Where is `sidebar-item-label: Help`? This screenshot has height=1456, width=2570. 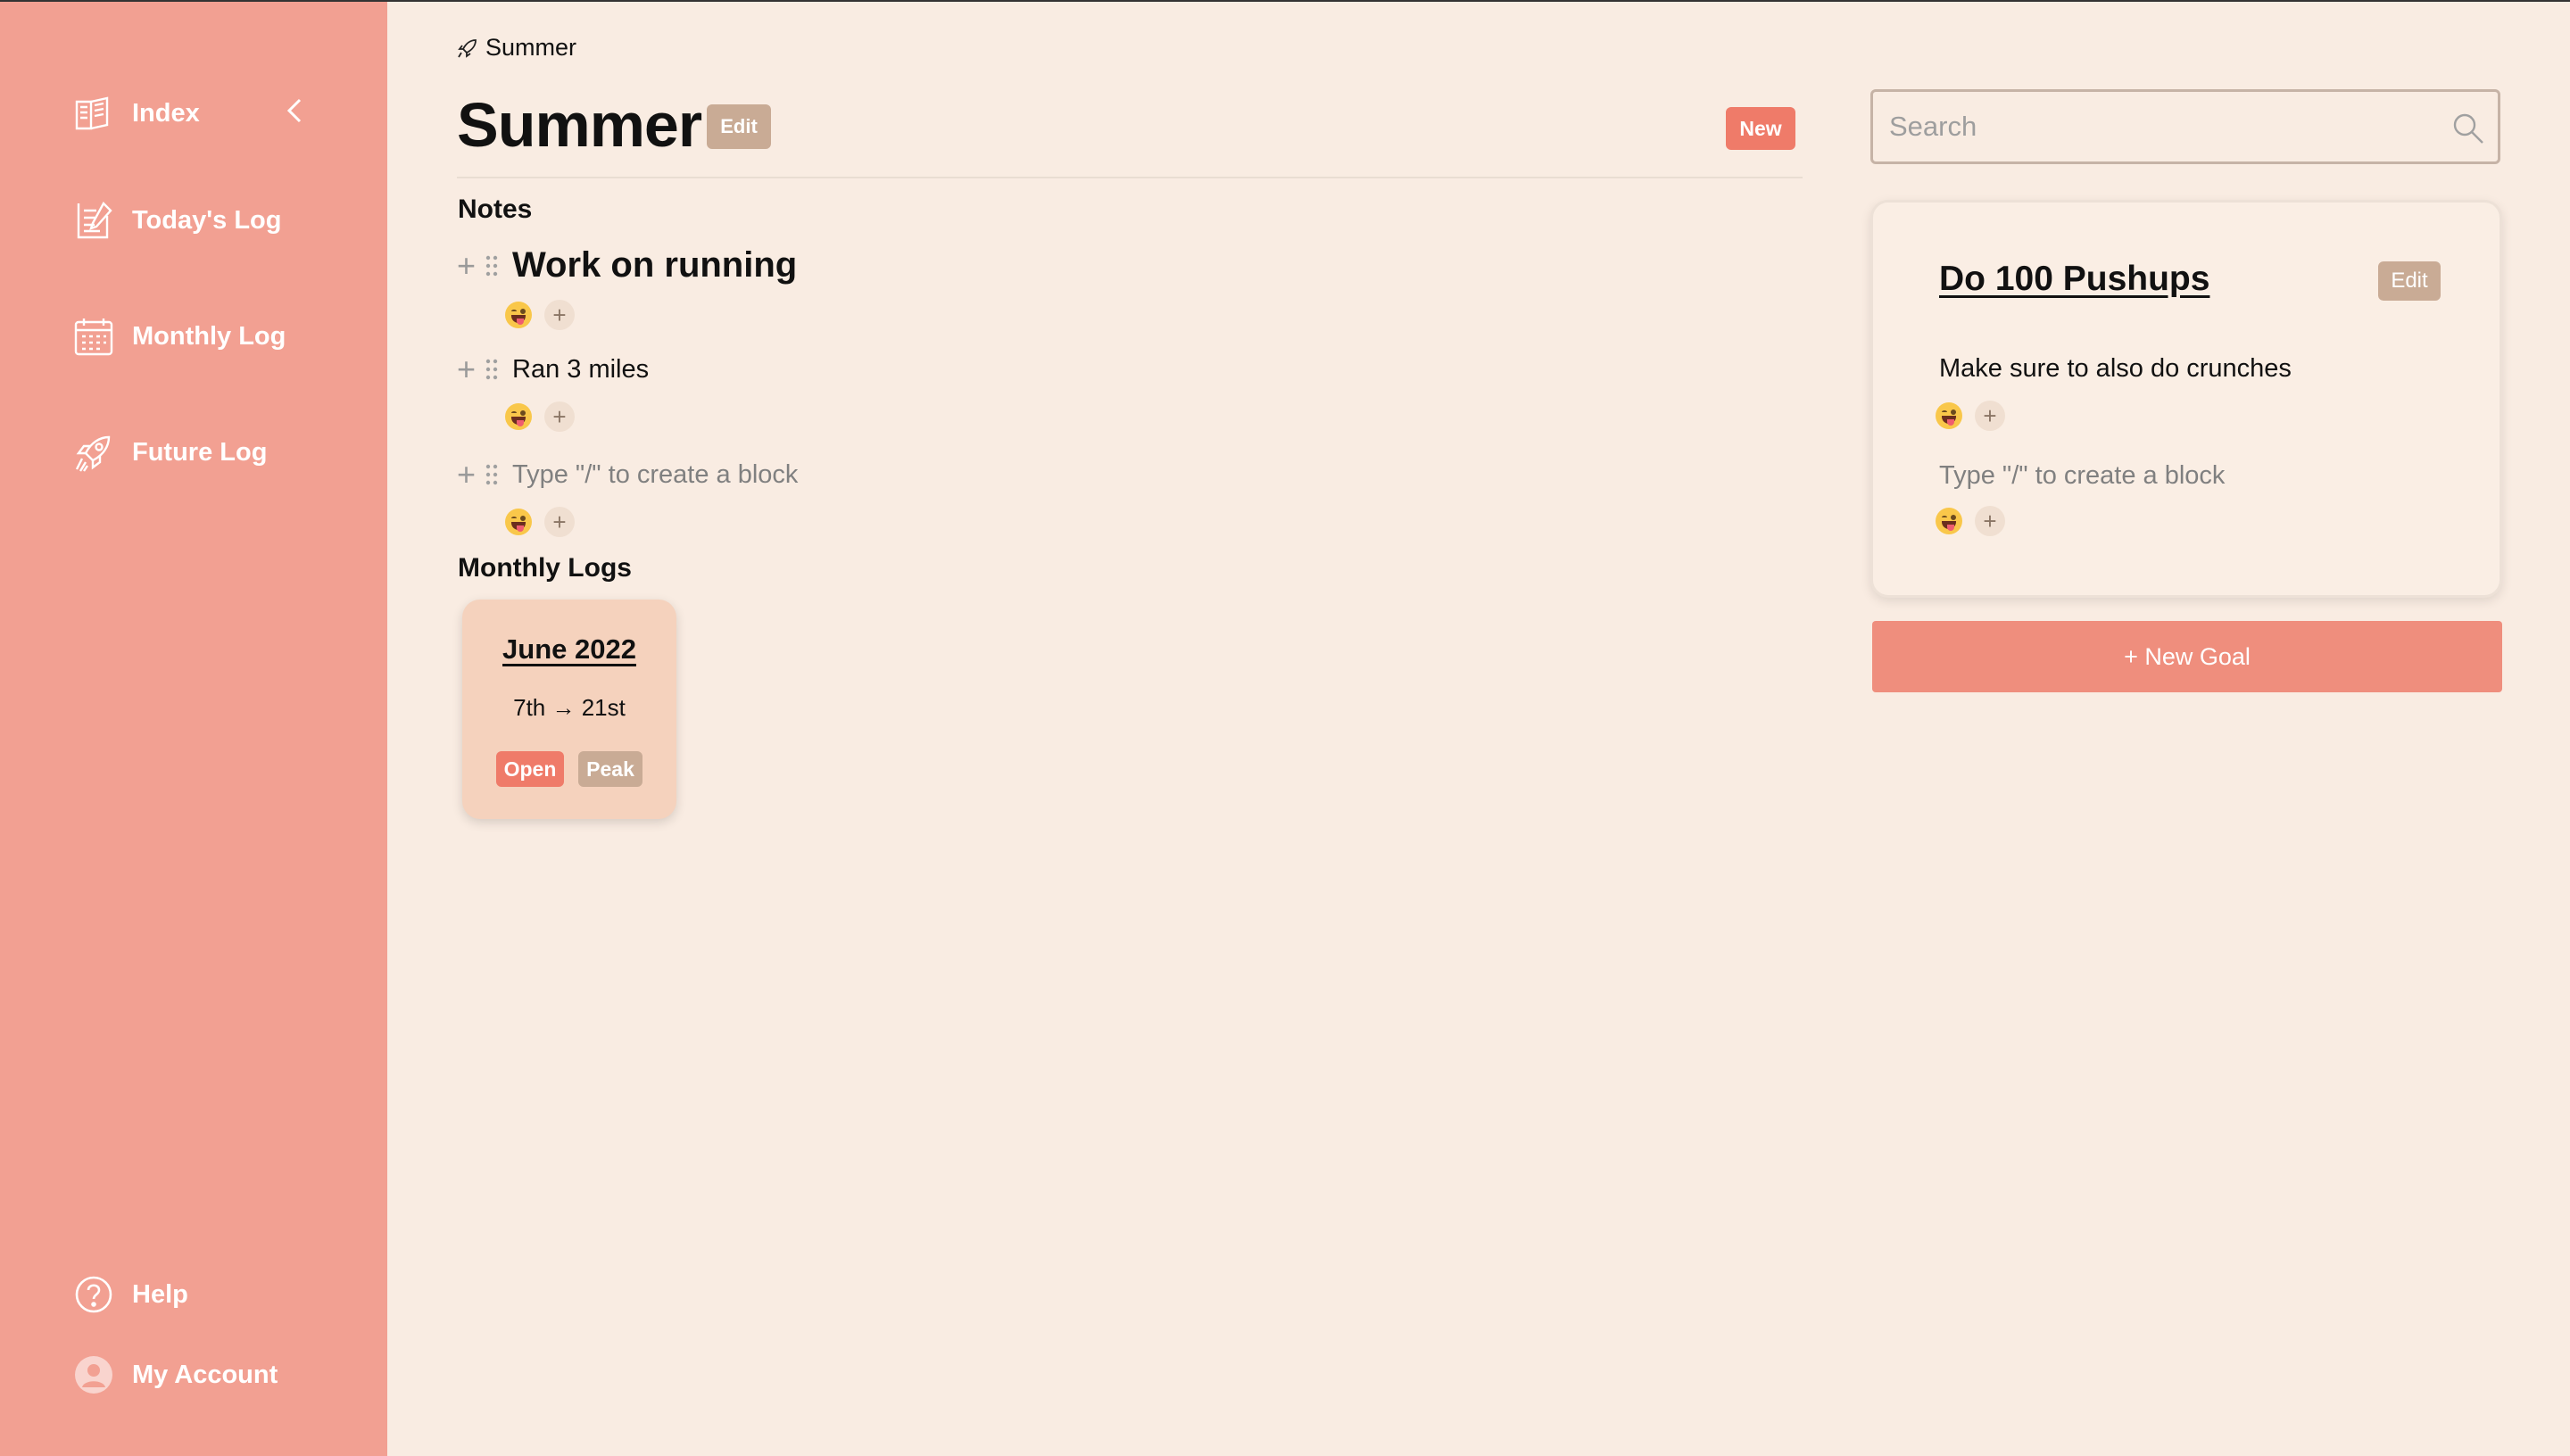 sidebar-item-label: Help is located at coordinates (160, 1294).